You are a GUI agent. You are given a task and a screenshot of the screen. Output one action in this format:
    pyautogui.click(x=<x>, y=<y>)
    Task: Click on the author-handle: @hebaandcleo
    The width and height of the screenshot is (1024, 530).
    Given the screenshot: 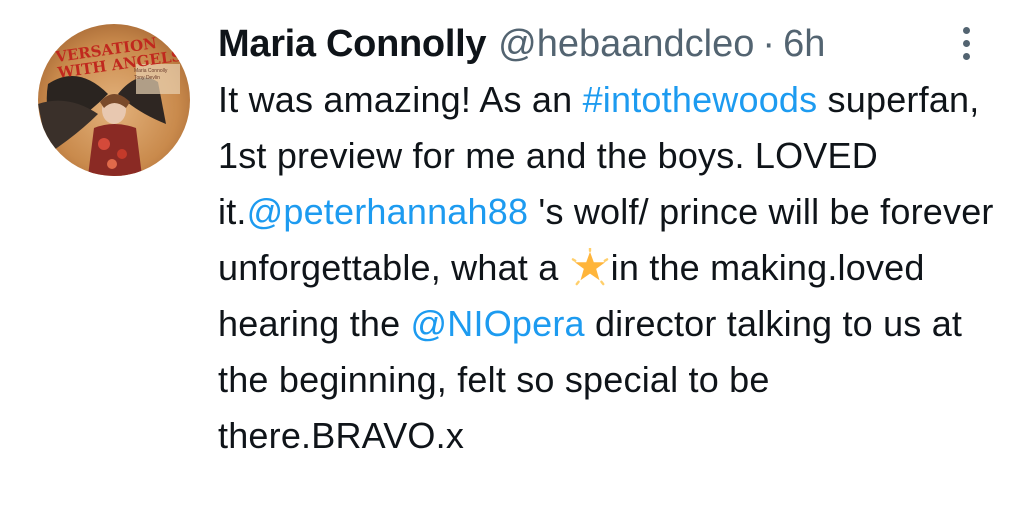 What is the action you would take?
    pyautogui.click(x=626, y=44)
    